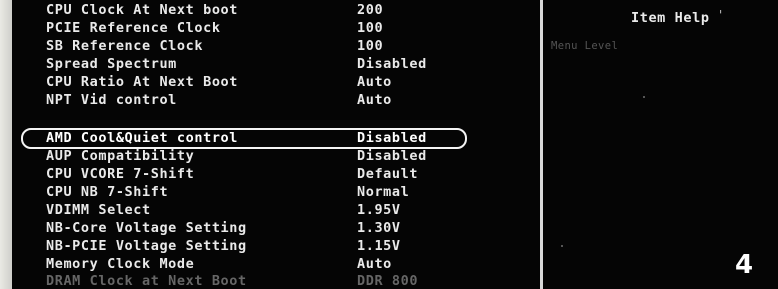 The image size is (778, 289). Describe the element at coordinates (379, 246) in the screenshot. I see `setting-value: 1.15V` at that location.